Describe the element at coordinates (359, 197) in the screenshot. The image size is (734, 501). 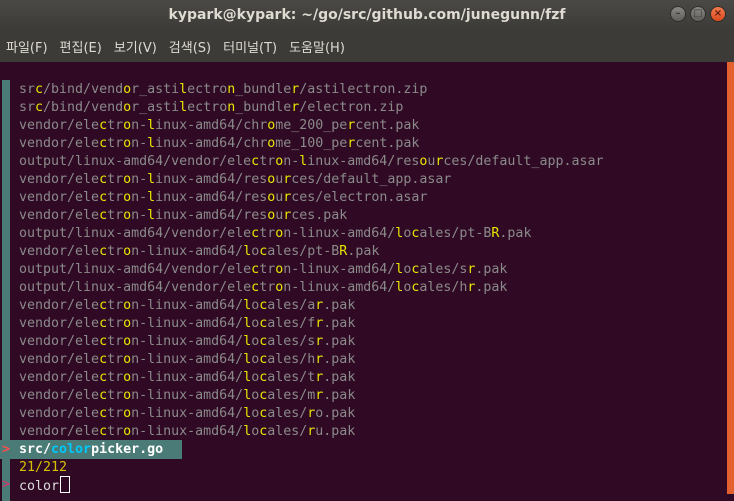
I see `result-text: ces/electron.asar` at that location.